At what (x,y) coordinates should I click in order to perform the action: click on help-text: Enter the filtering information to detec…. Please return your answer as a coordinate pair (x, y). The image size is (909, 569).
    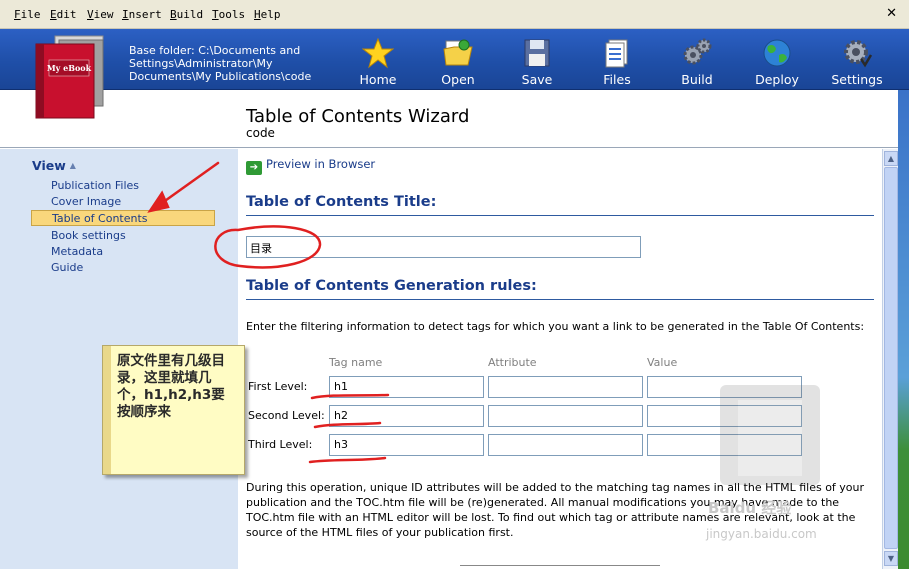
    Looking at the image, I should click on (555, 326).